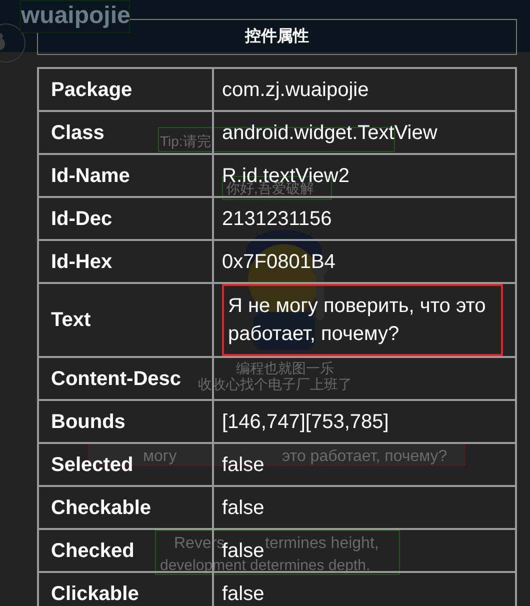  What do you see at coordinates (185, 141) in the screenshot?
I see `tip-text: Tip:请完` at bounding box center [185, 141].